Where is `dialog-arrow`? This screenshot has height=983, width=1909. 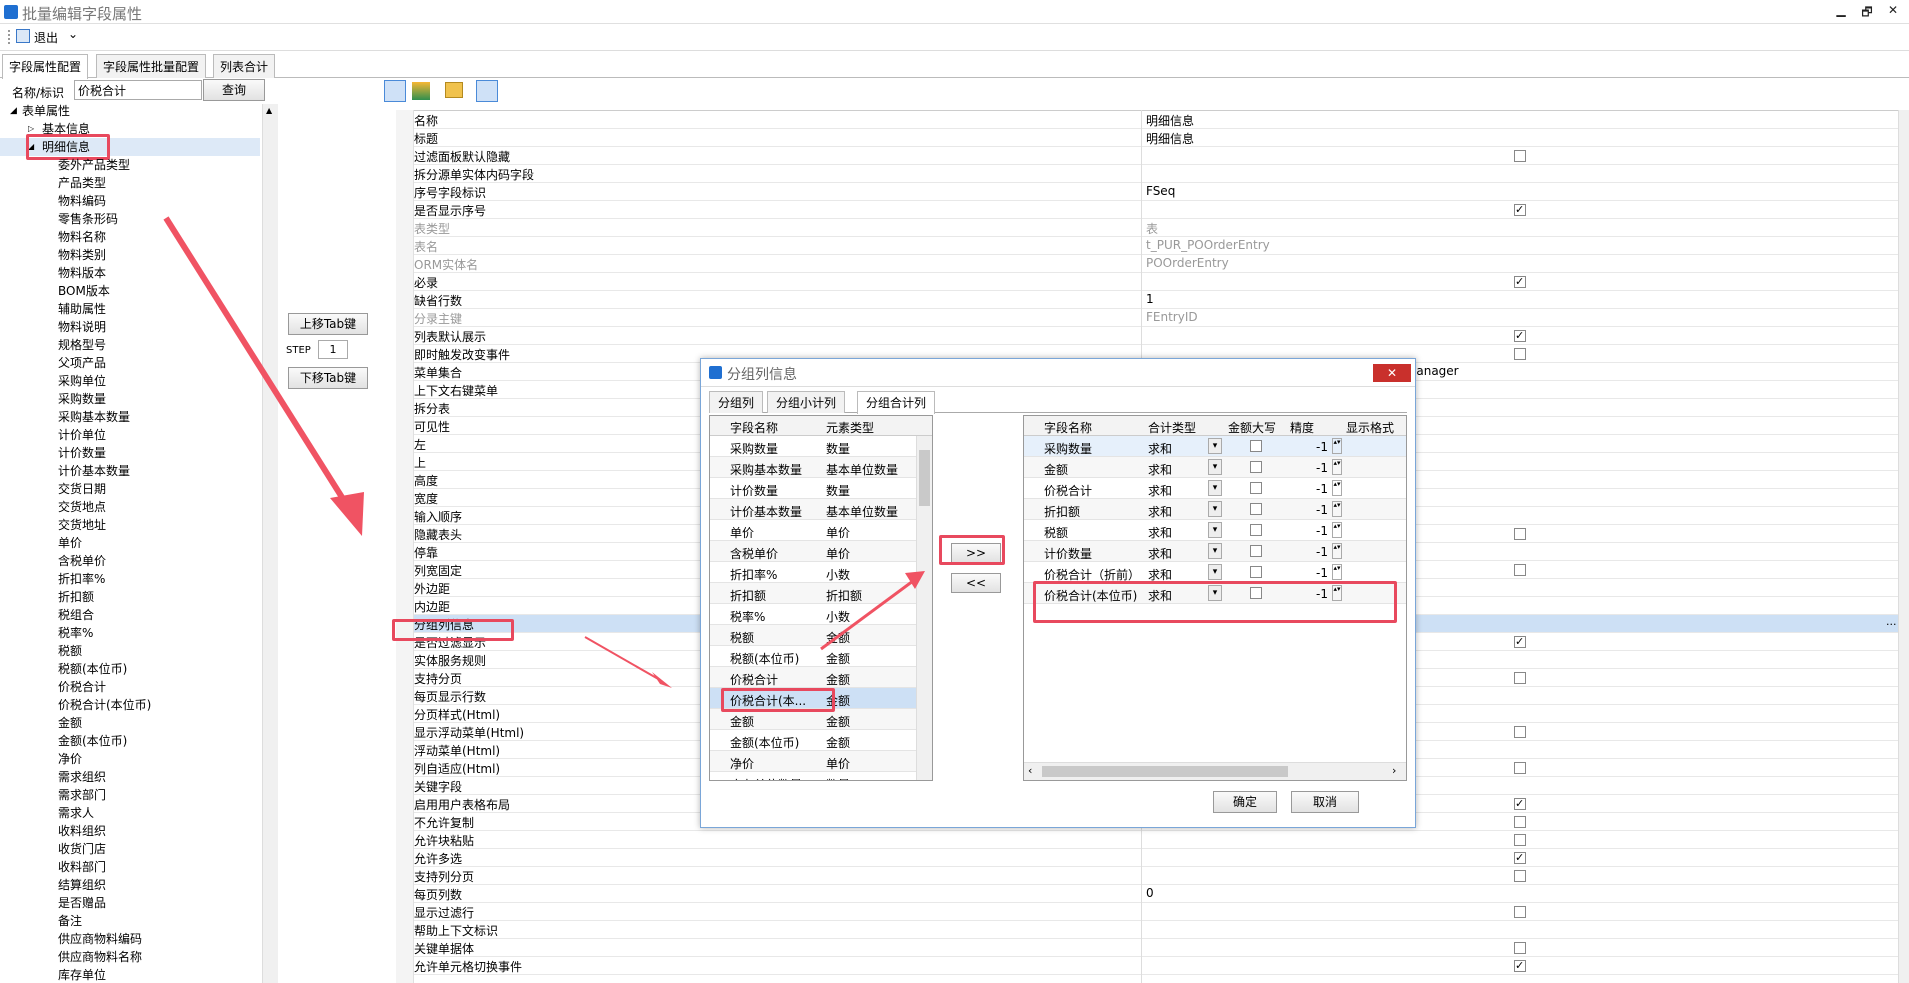 dialog-arrow is located at coordinates (872, 611).